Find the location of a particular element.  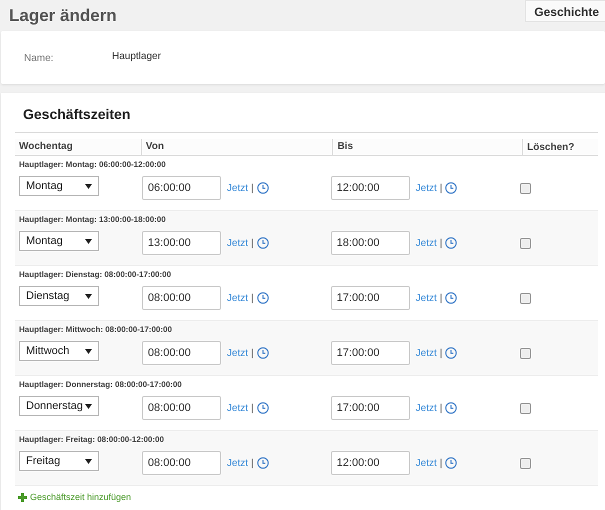

name-value: Hauptlager is located at coordinates (136, 56).